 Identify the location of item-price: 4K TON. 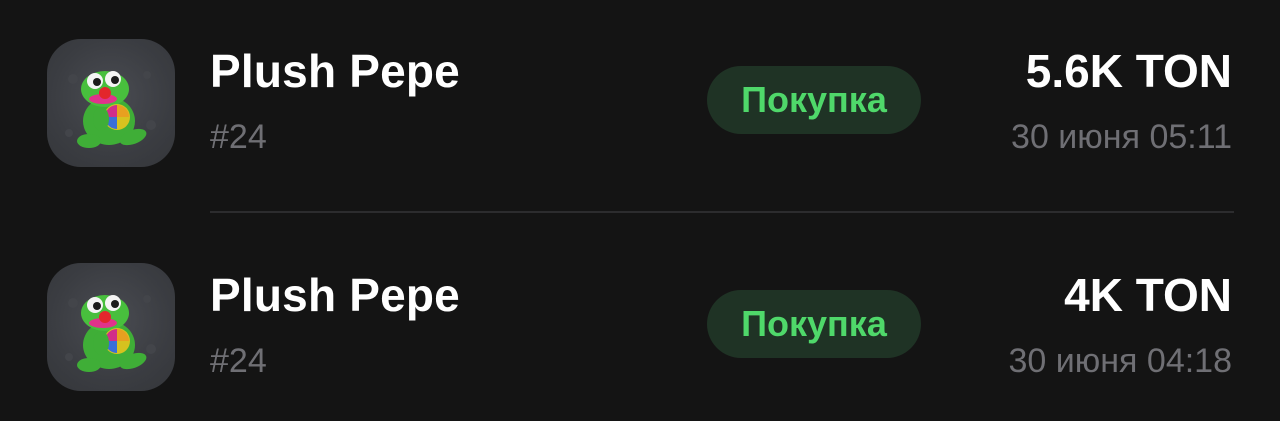
(1148, 295).